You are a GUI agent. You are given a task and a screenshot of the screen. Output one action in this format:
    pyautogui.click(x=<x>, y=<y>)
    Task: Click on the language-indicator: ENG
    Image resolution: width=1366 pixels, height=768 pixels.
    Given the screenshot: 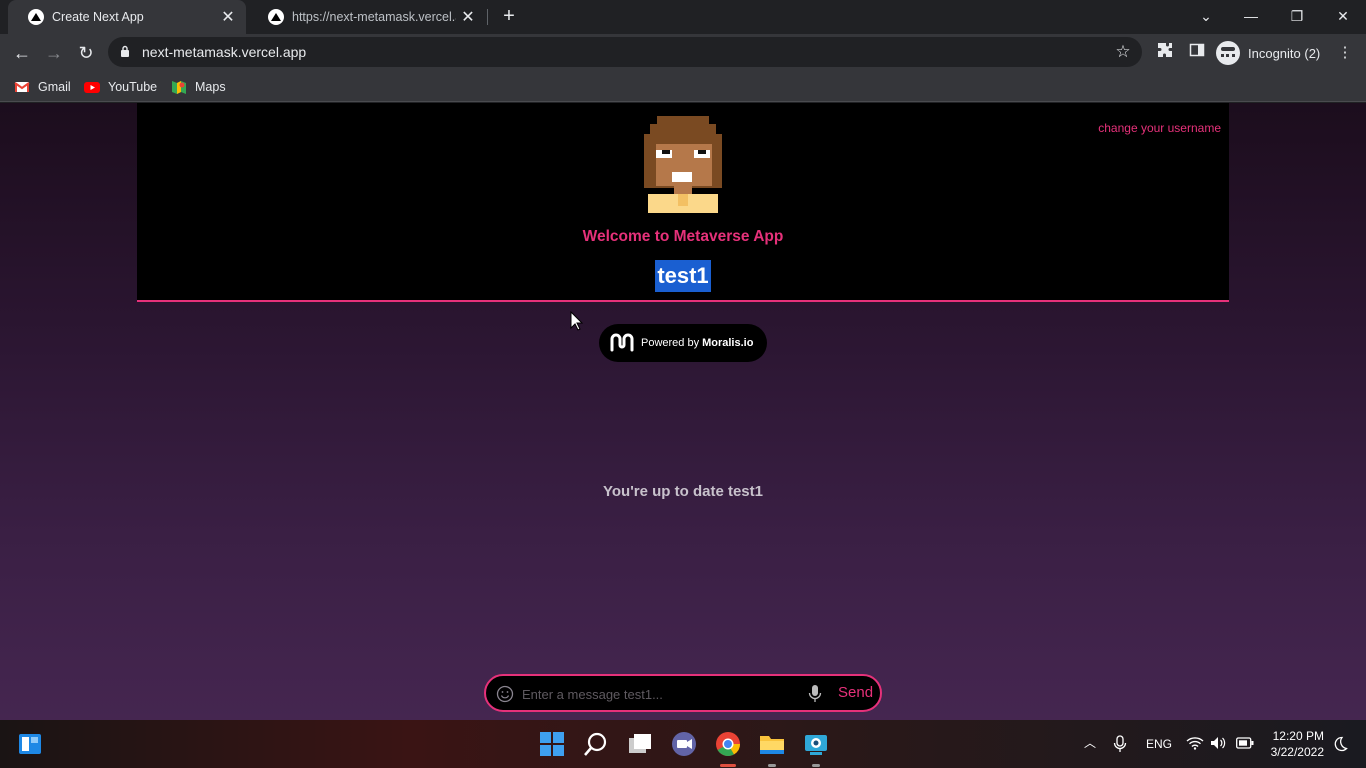 What is the action you would take?
    pyautogui.click(x=1159, y=744)
    